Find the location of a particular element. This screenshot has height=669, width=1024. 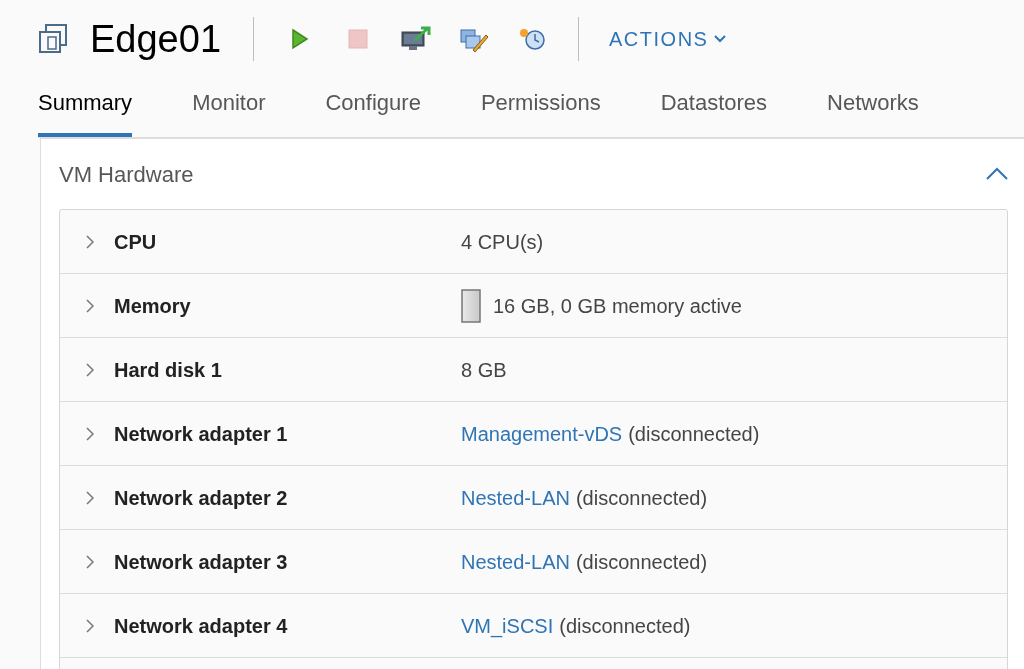

row-label: Network adapter 4 is located at coordinates (201, 626).